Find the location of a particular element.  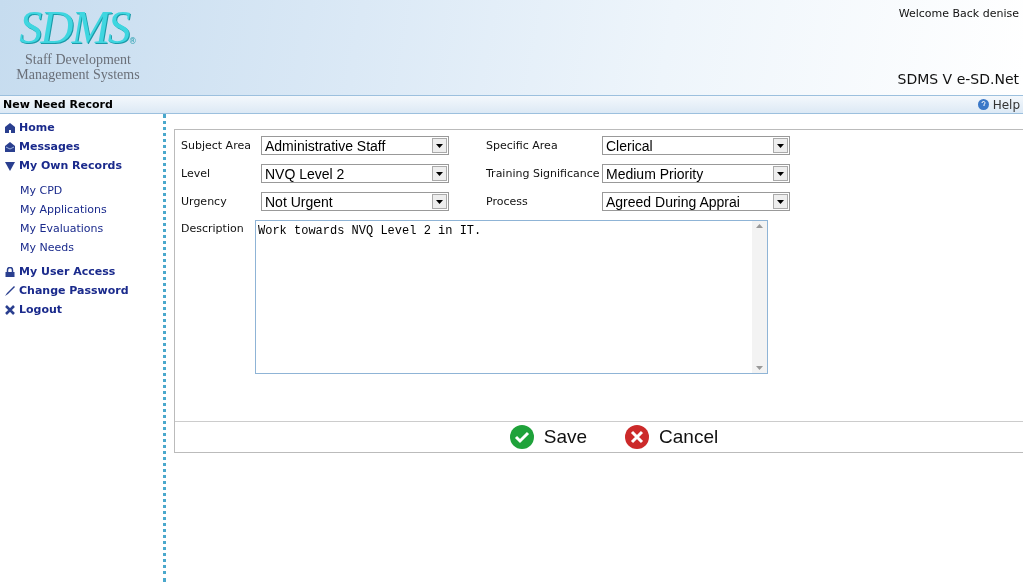

sidebar-subitem: My Evaluations is located at coordinates (81, 228).